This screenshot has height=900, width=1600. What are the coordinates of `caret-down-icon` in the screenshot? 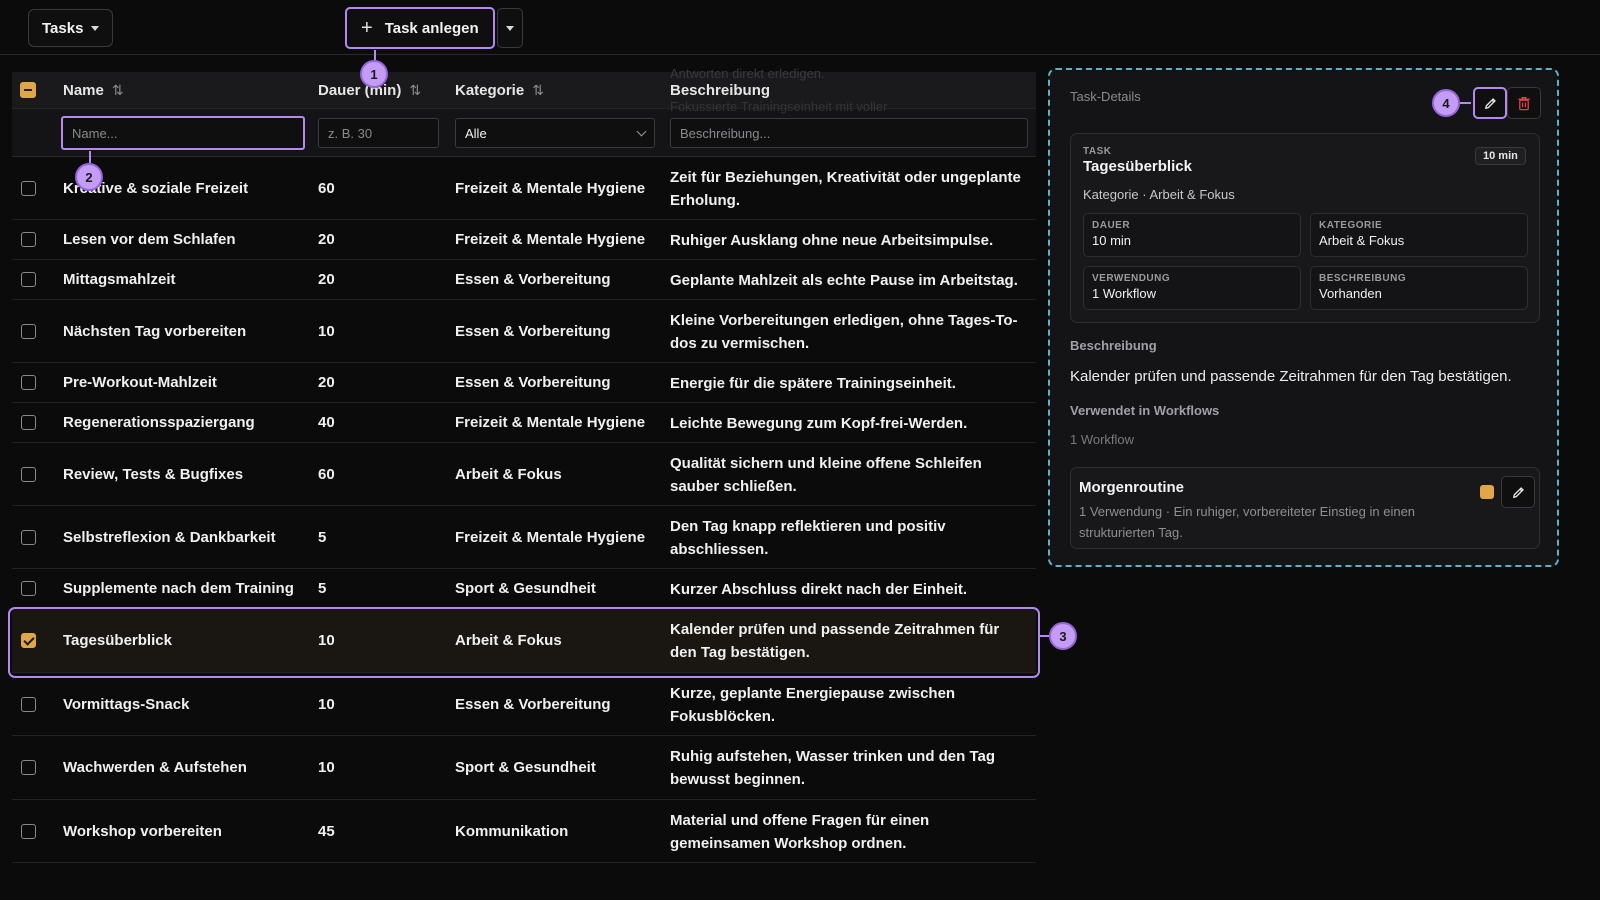 It's located at (509, 28).